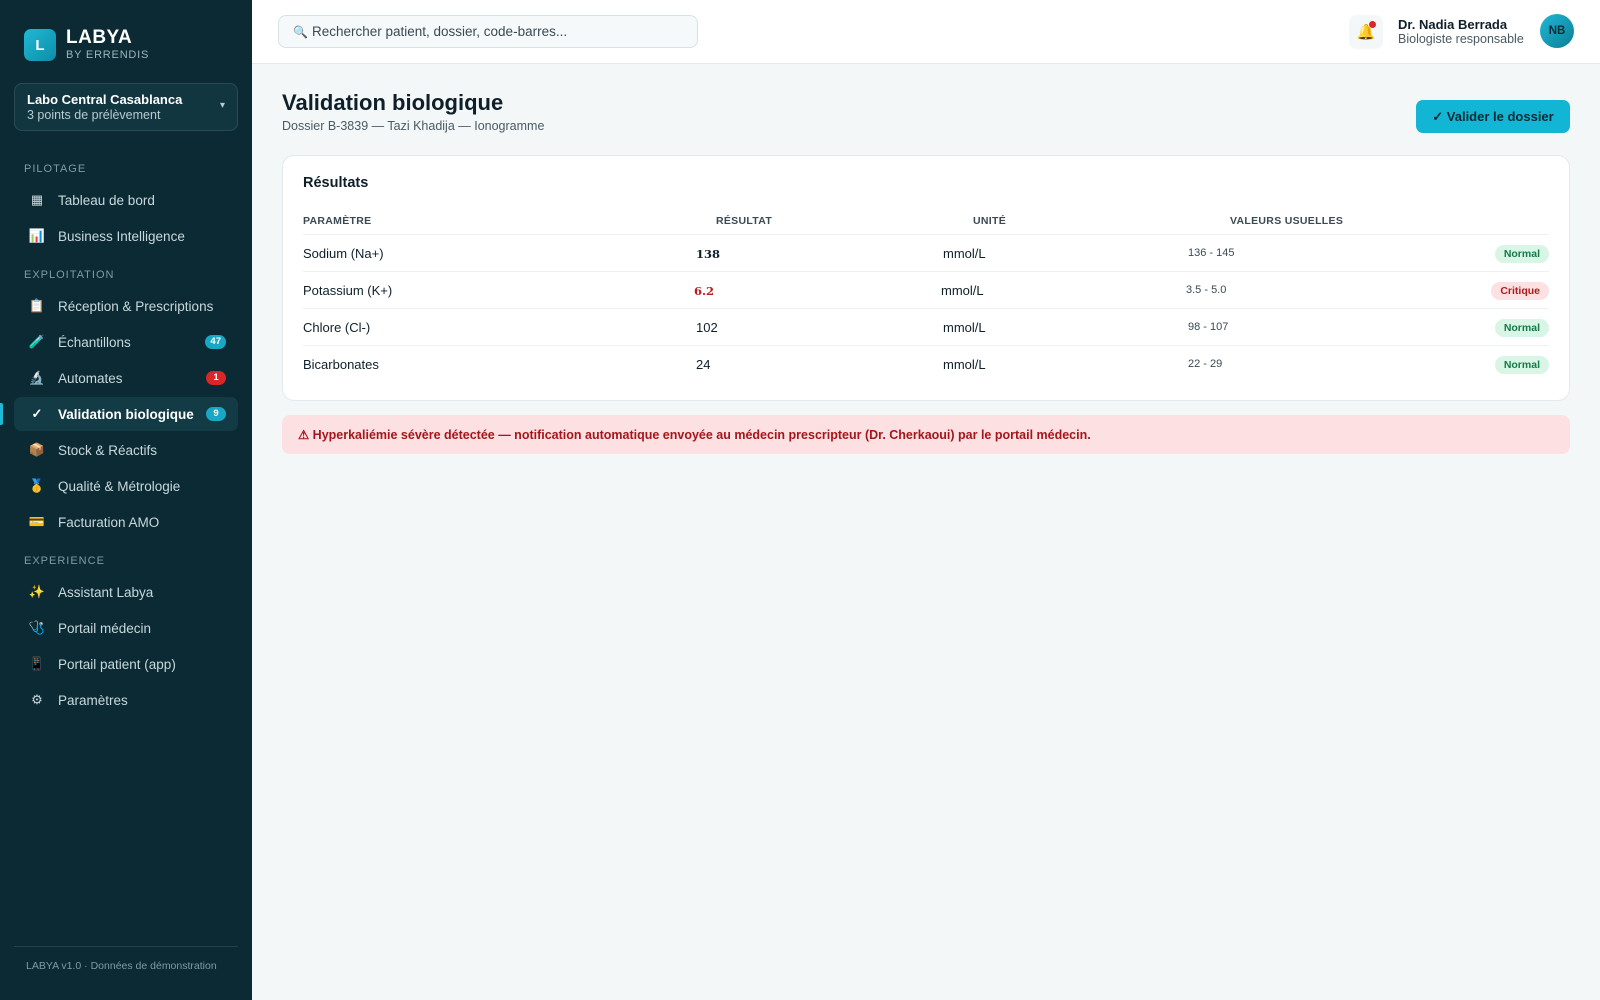  I want to click on user-name: Dr. Nadia Berrada, so click(1453, 24).